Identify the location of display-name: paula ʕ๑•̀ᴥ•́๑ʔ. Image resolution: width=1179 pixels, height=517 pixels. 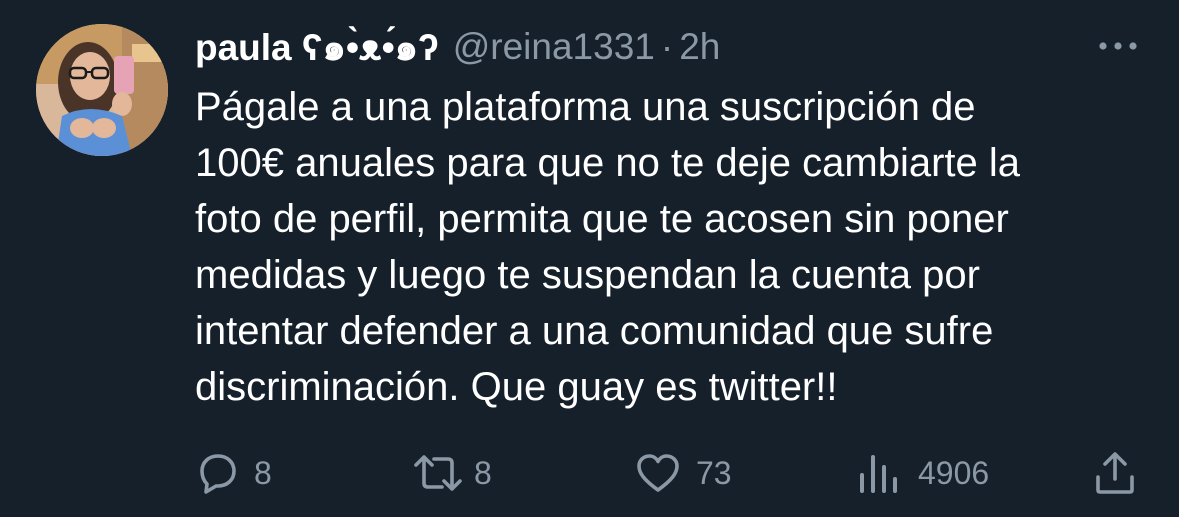
(317, 47).